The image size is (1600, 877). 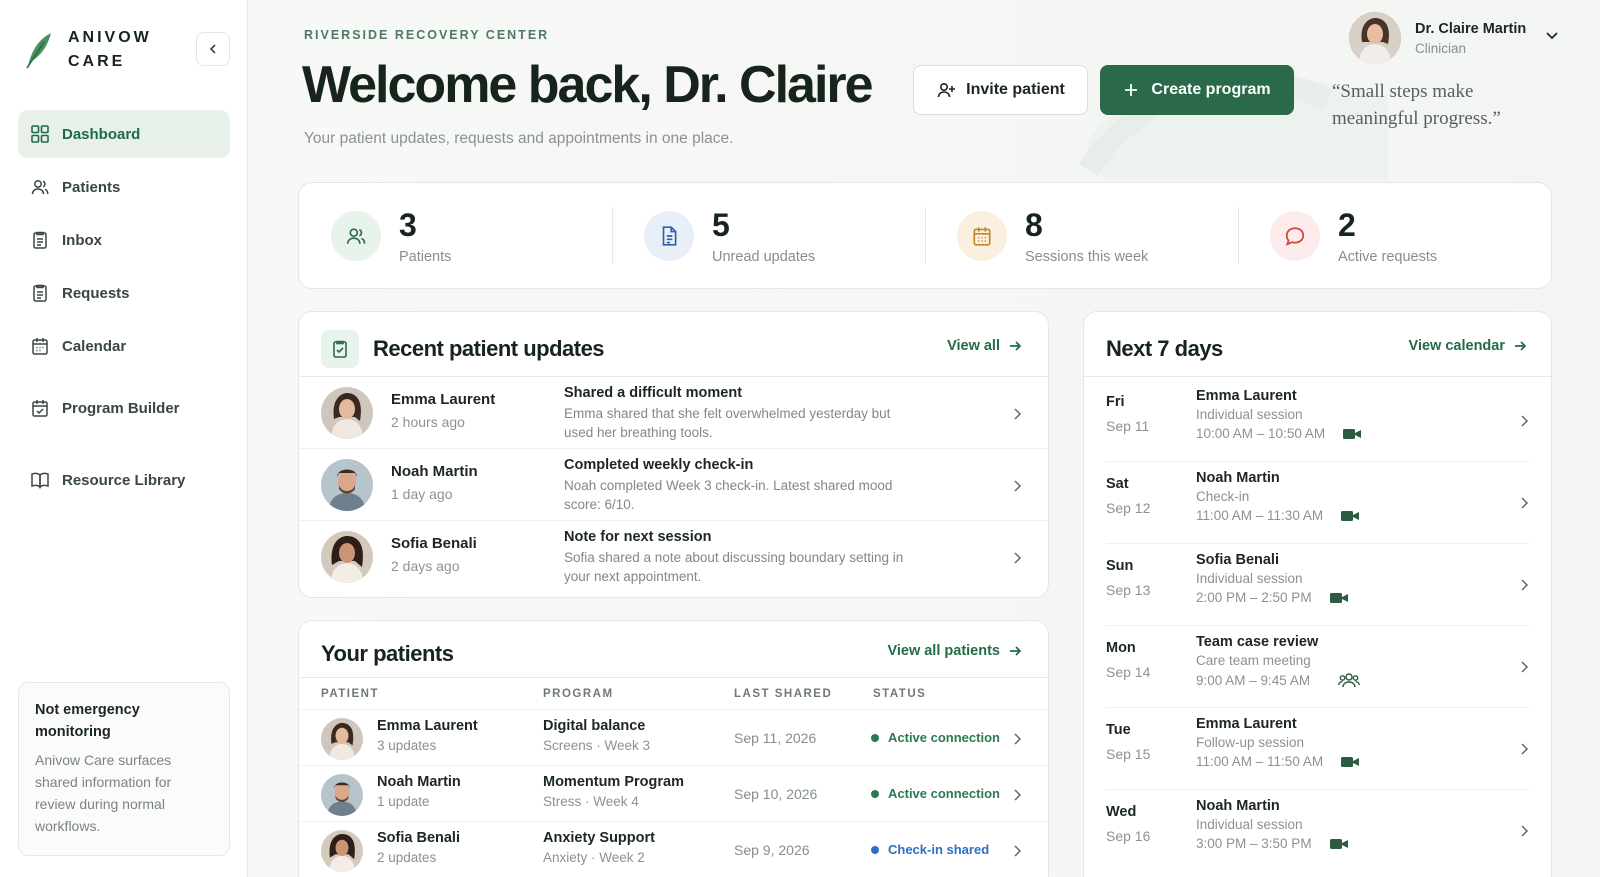 What do you see at coordinates (124, 187) in the screenshot?
I see `sidebar-item-patients: Patients` at bounding box center [124, 187].